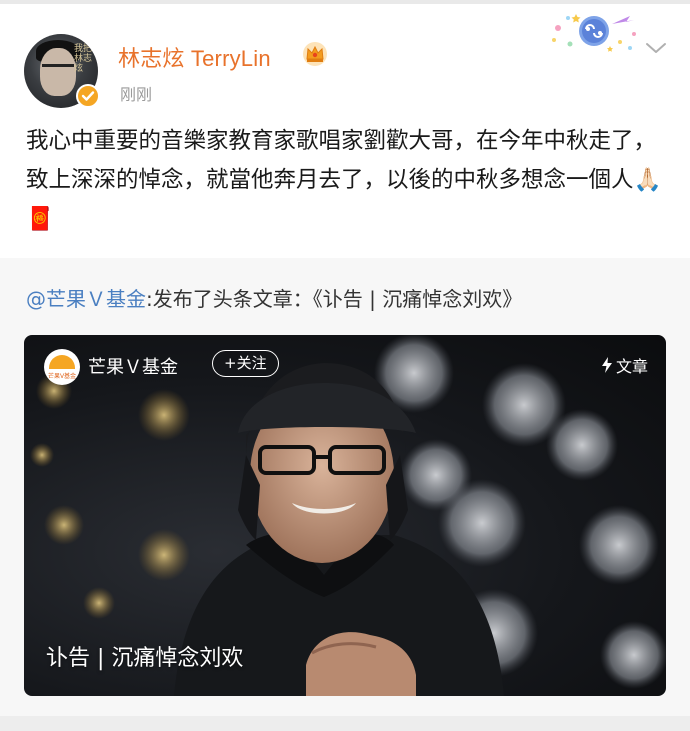  I want to click on article-type-tag: 文章, so click(624, 365).